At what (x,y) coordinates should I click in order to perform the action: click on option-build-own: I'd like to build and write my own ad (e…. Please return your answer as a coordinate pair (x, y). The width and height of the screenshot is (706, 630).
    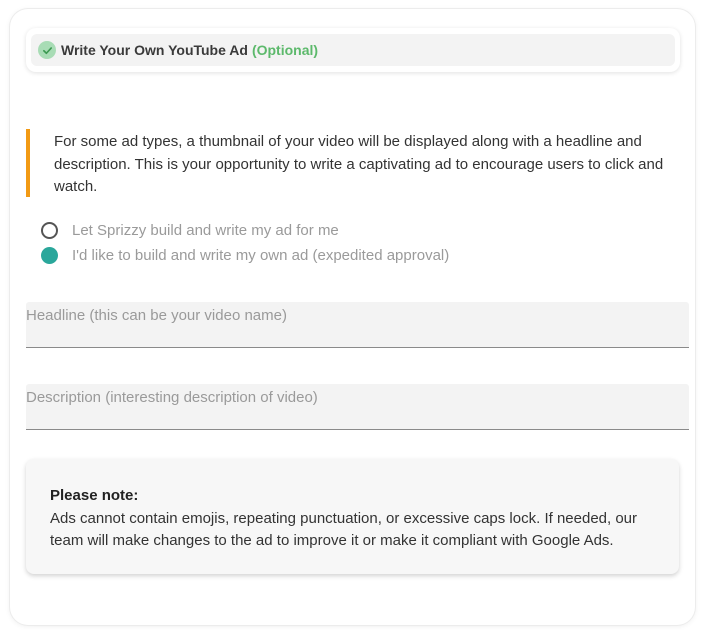
    Looking at the image, I should click on (245, 255).